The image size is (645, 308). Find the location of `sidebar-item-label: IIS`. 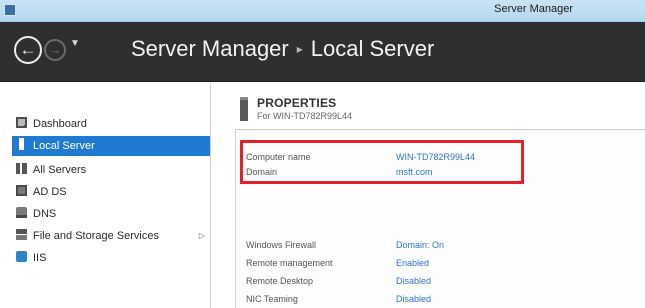

sidebar-item-label: IIS is located at coordinates (40, 258).